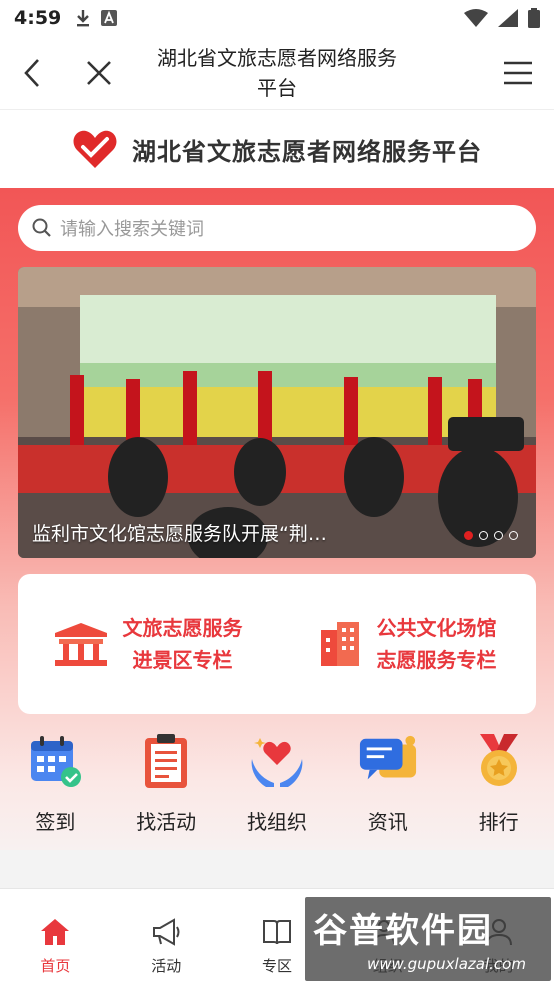 The image size is (554, 984). What do you see at coordinates (276, 932) in the screenshot?
I see `book-icon` at bounding box center [276, 932].